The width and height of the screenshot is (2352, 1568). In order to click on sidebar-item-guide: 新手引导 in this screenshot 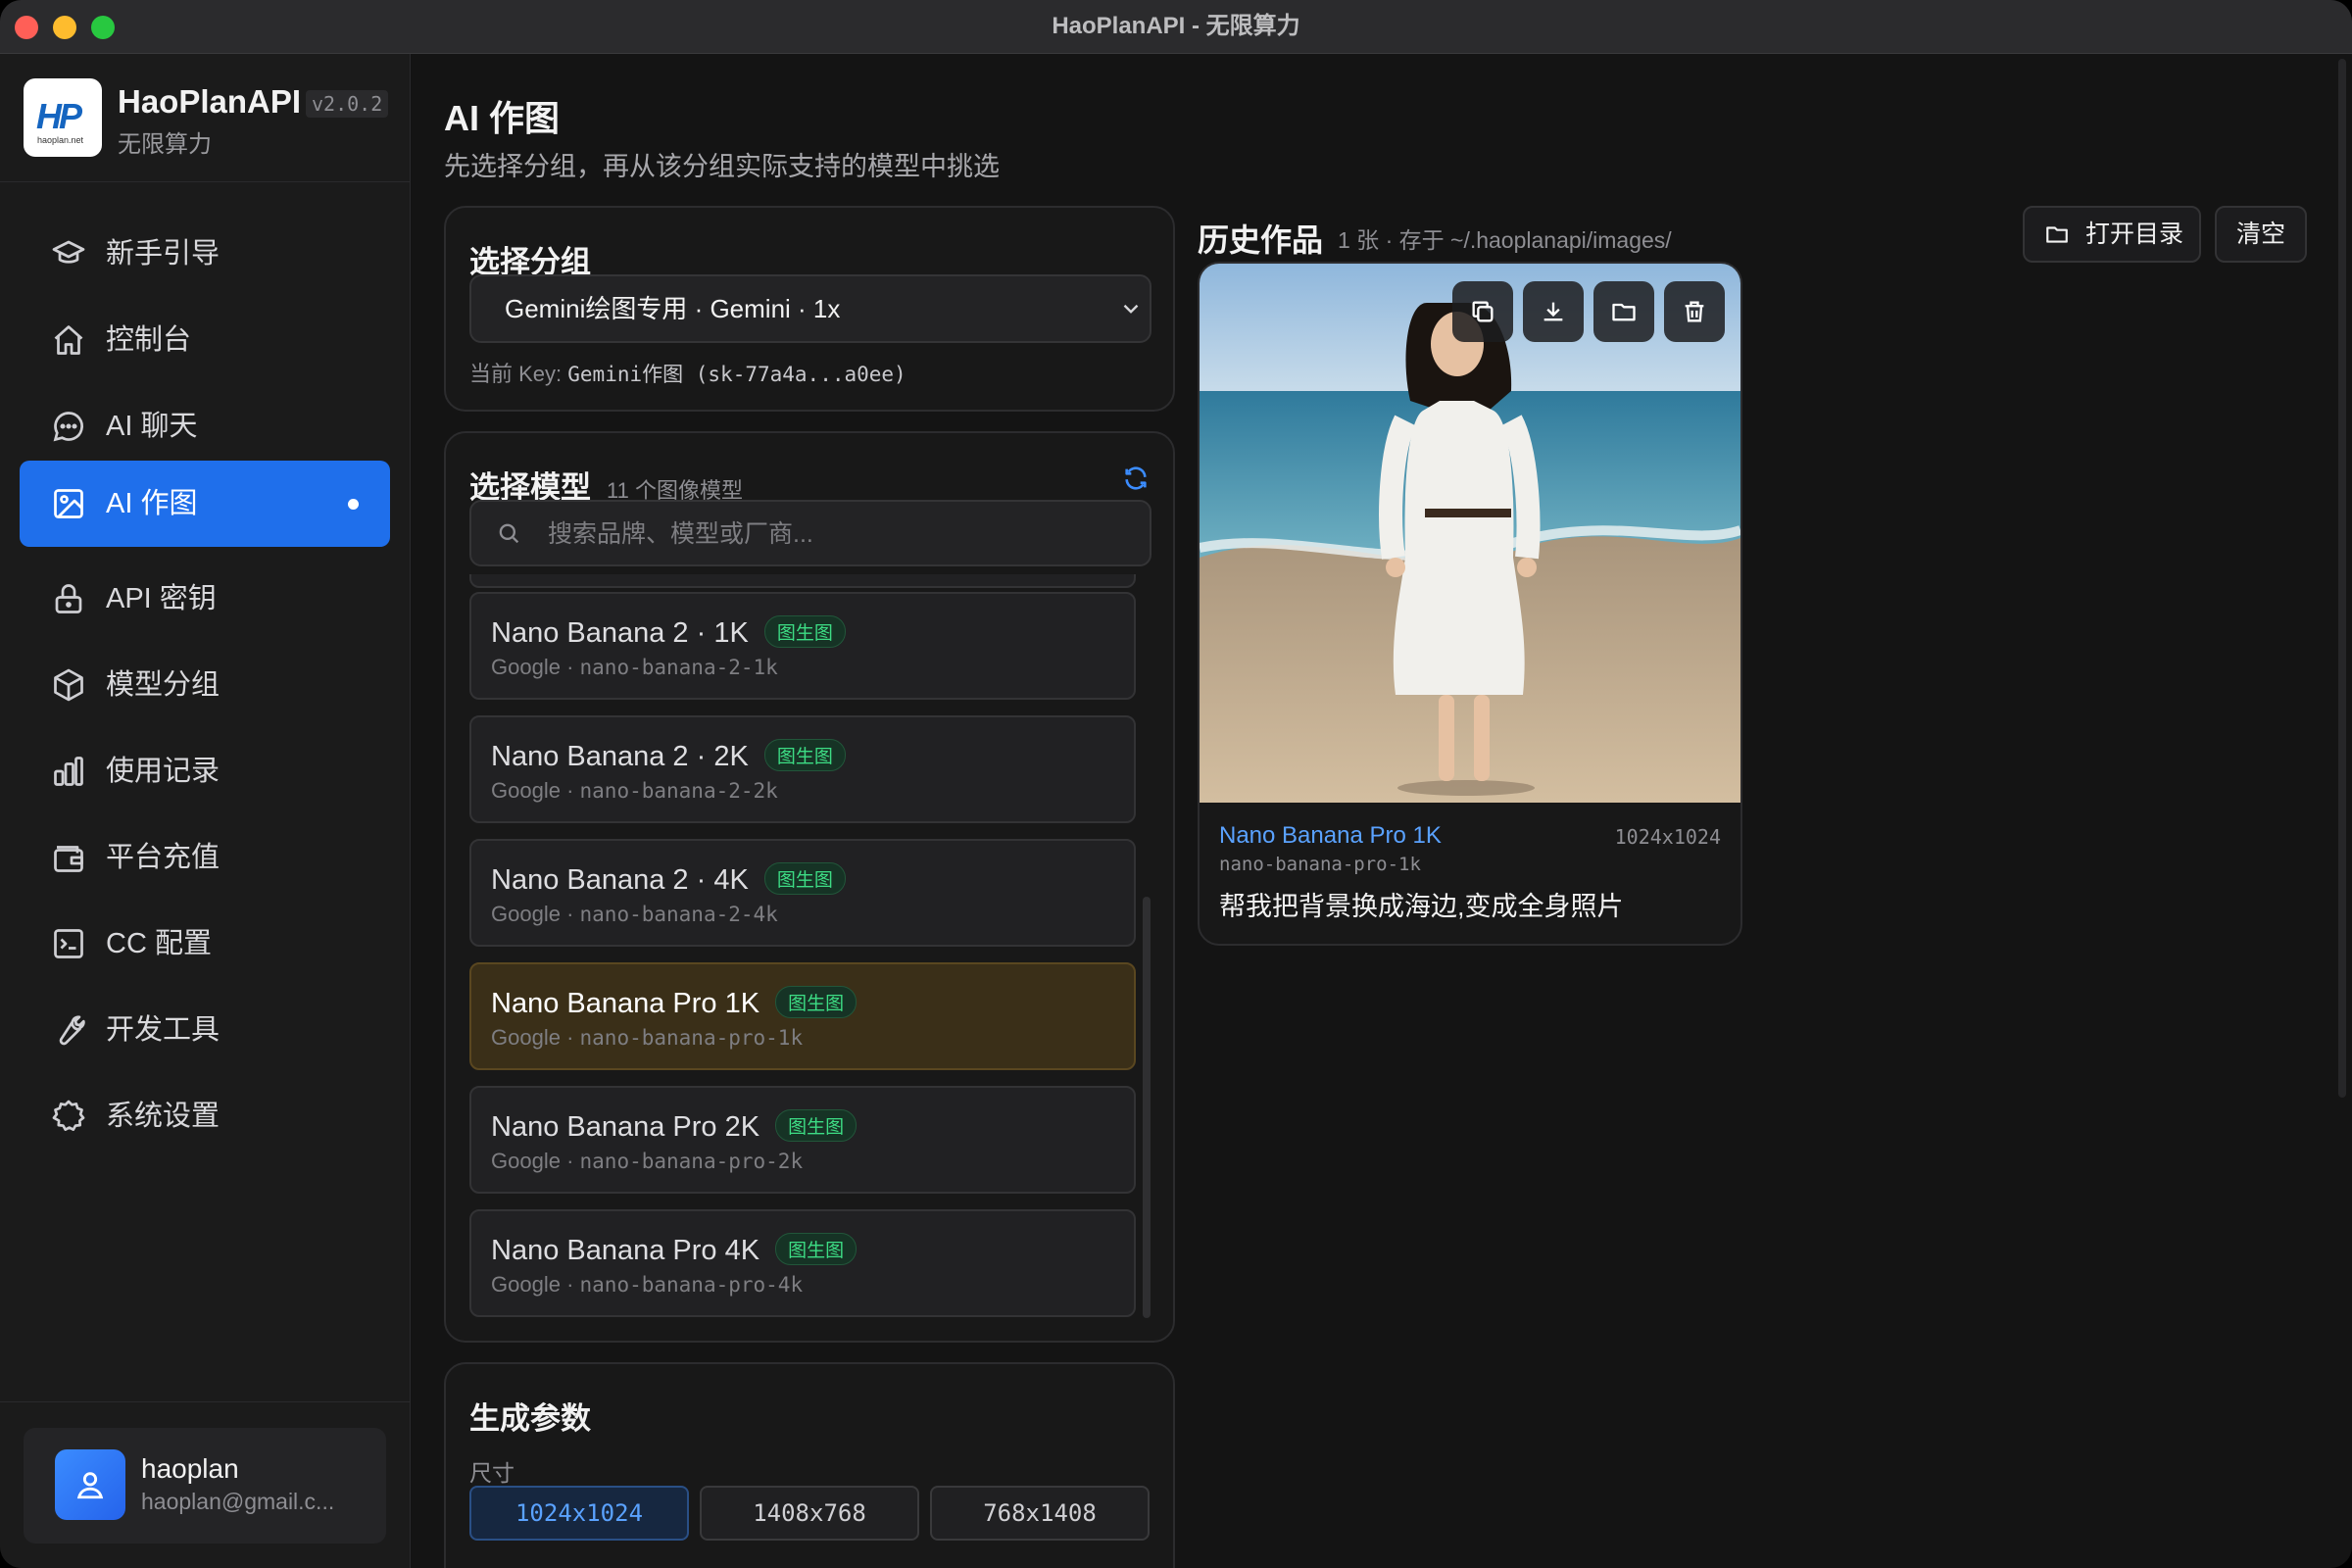, I will do `click(205, 254)`.